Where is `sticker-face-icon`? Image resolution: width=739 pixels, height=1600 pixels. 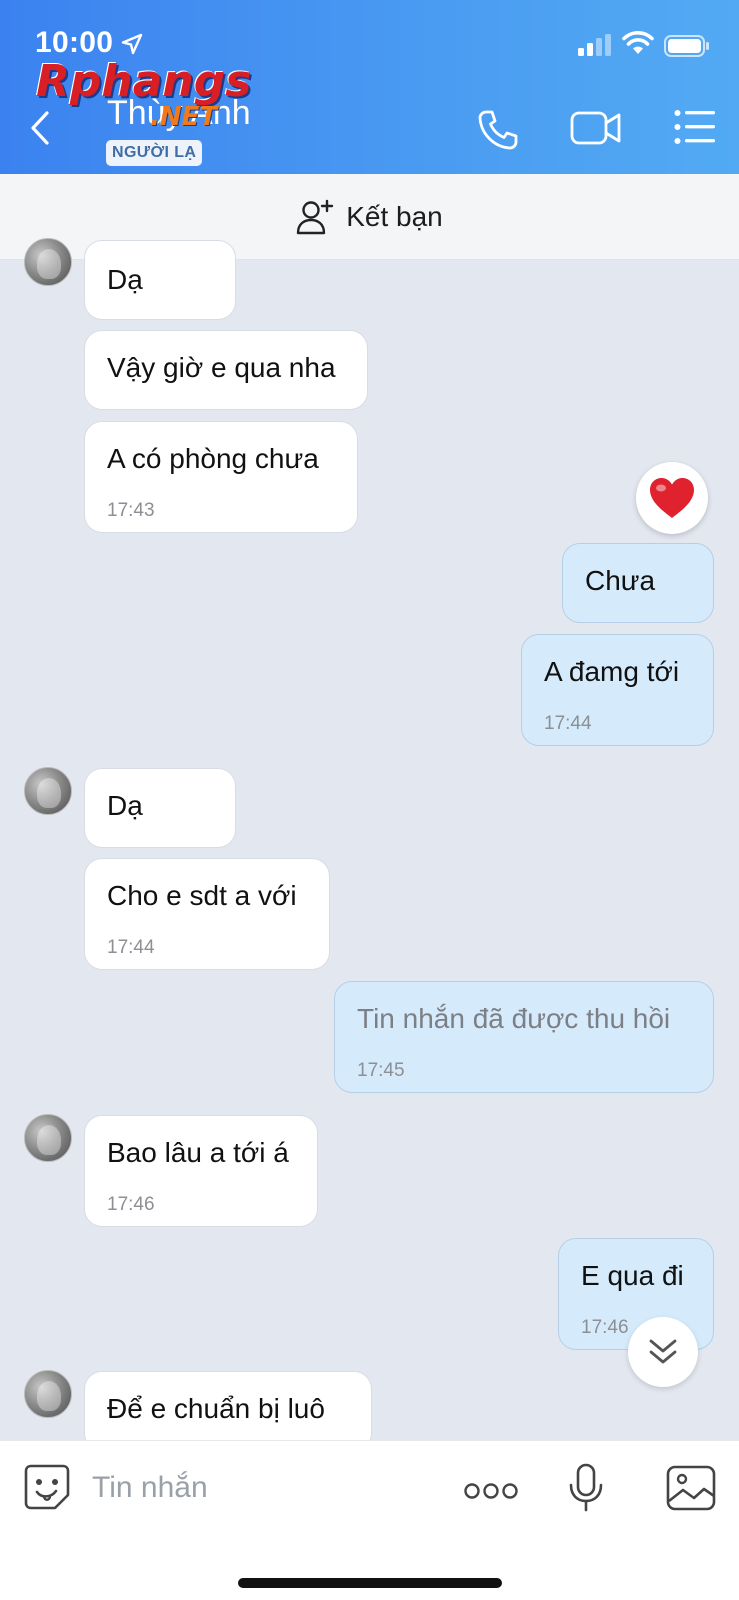
sticker-face-icon is located at coordinates (47, 1487).